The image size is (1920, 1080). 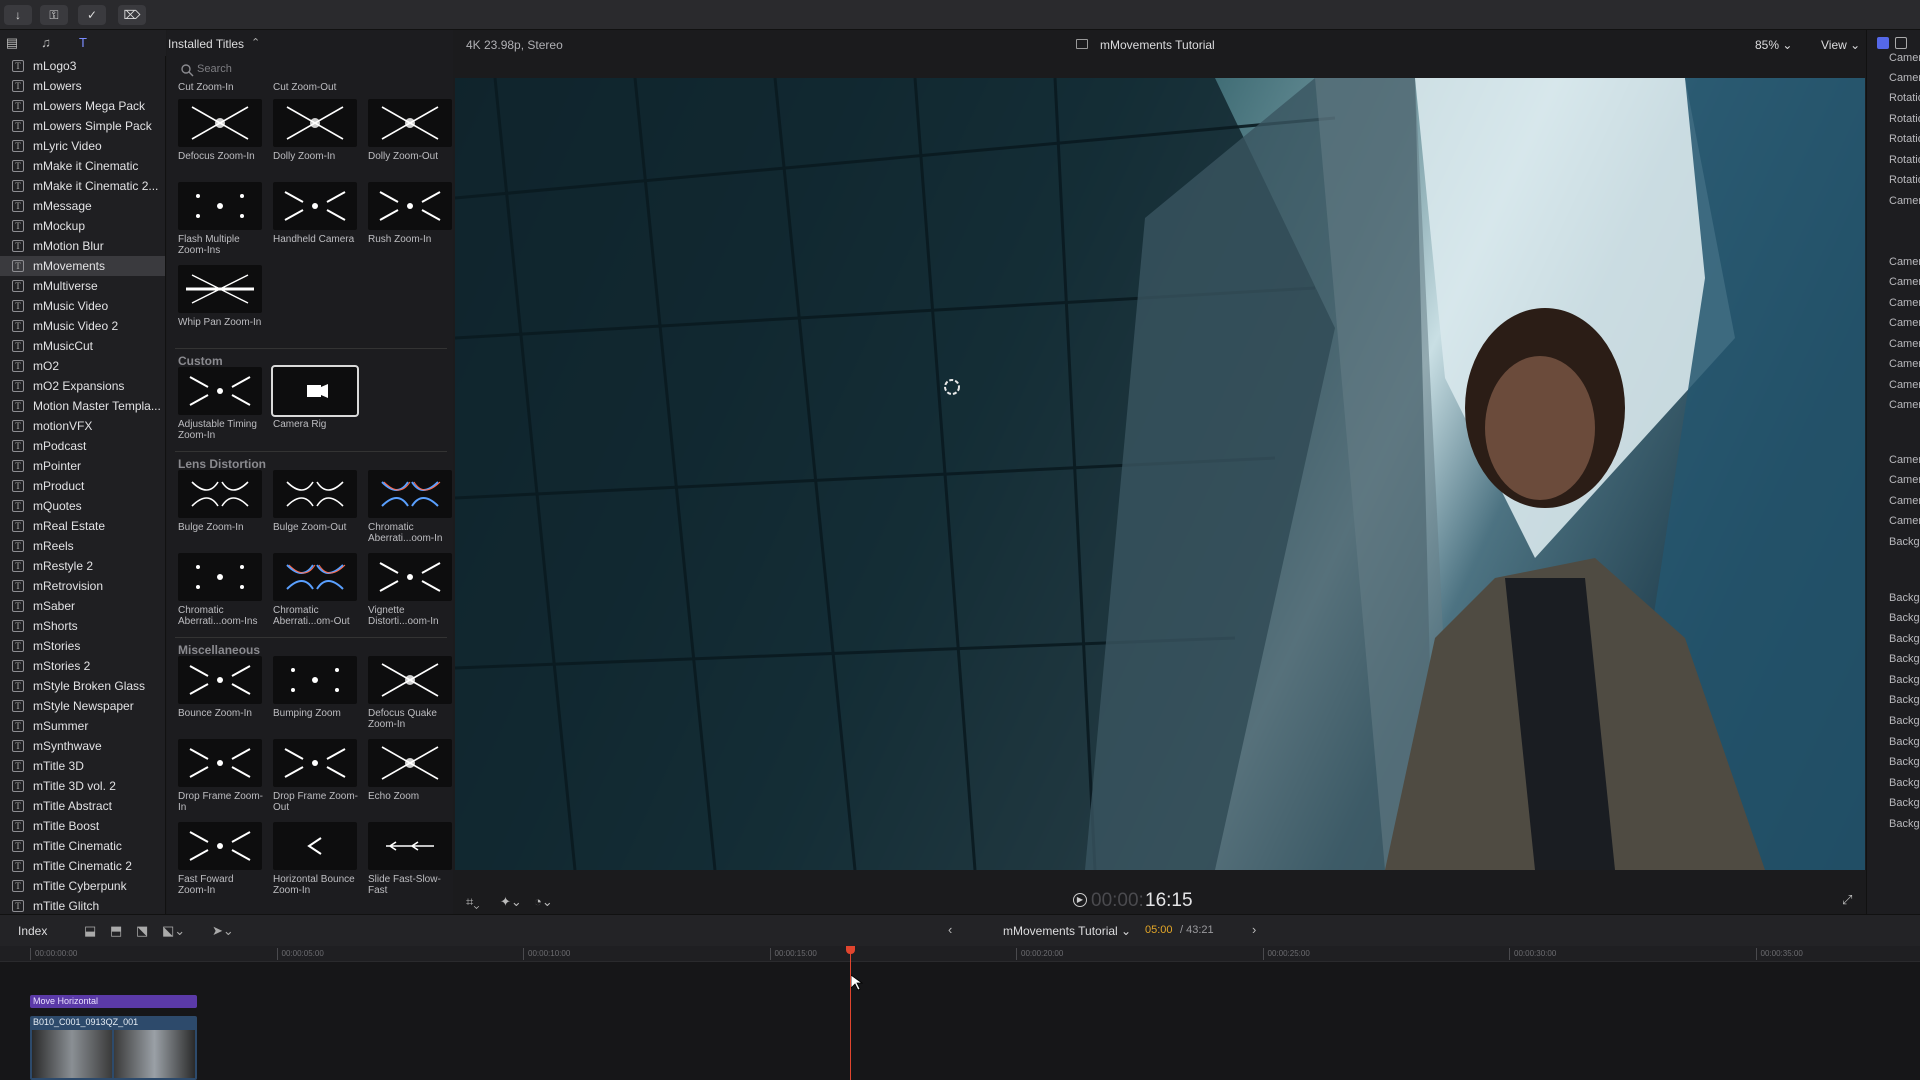 I want to click on sidebar-item: TmMockup, so click(x=82, y=226).